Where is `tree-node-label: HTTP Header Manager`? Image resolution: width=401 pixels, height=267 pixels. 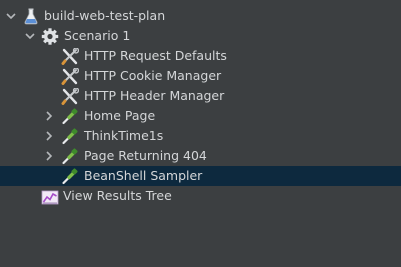
tree-node-label: HTTP Header Manager is located at coordinates (154, 95).